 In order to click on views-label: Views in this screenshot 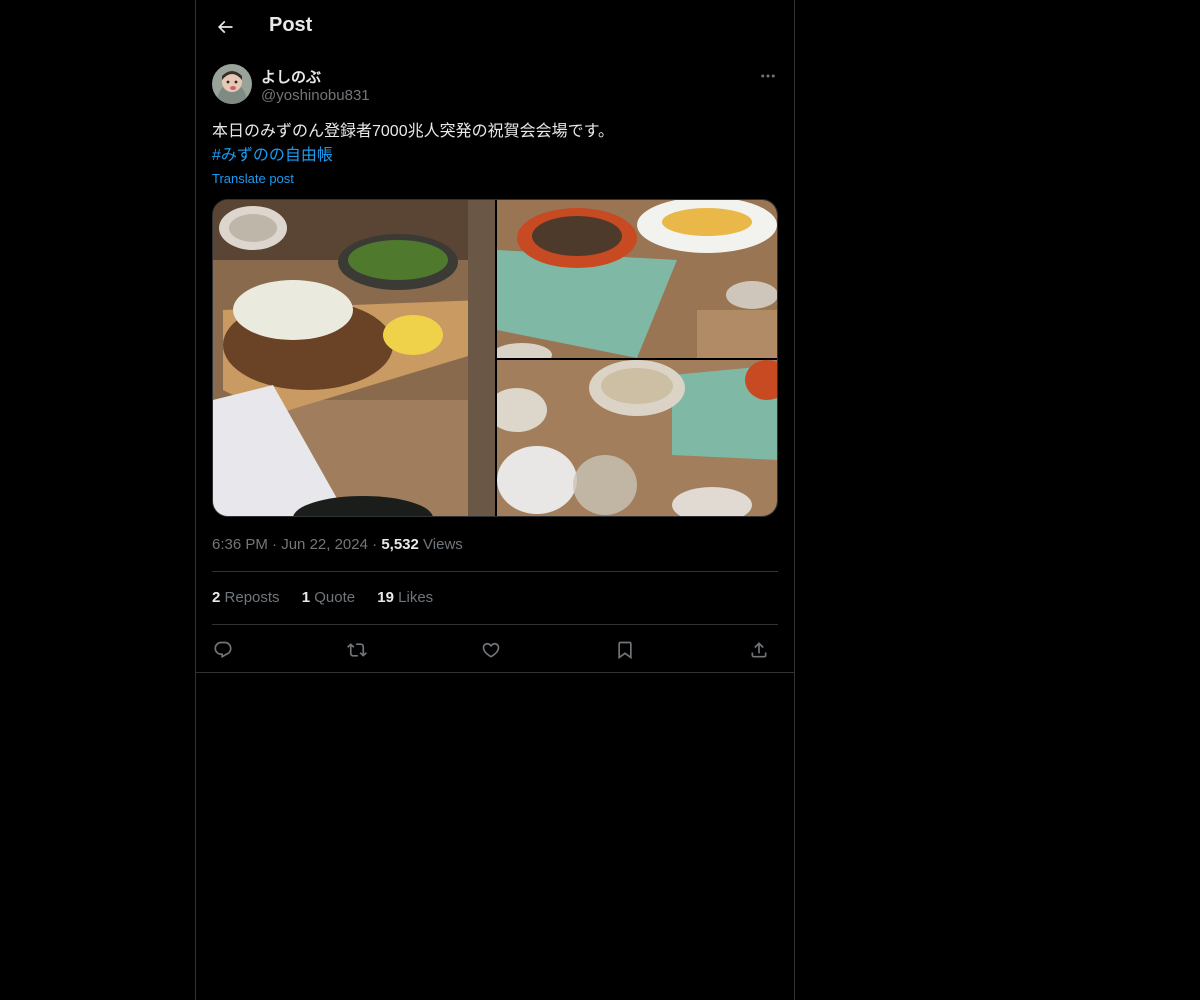, I will do `click(443, 544)`.